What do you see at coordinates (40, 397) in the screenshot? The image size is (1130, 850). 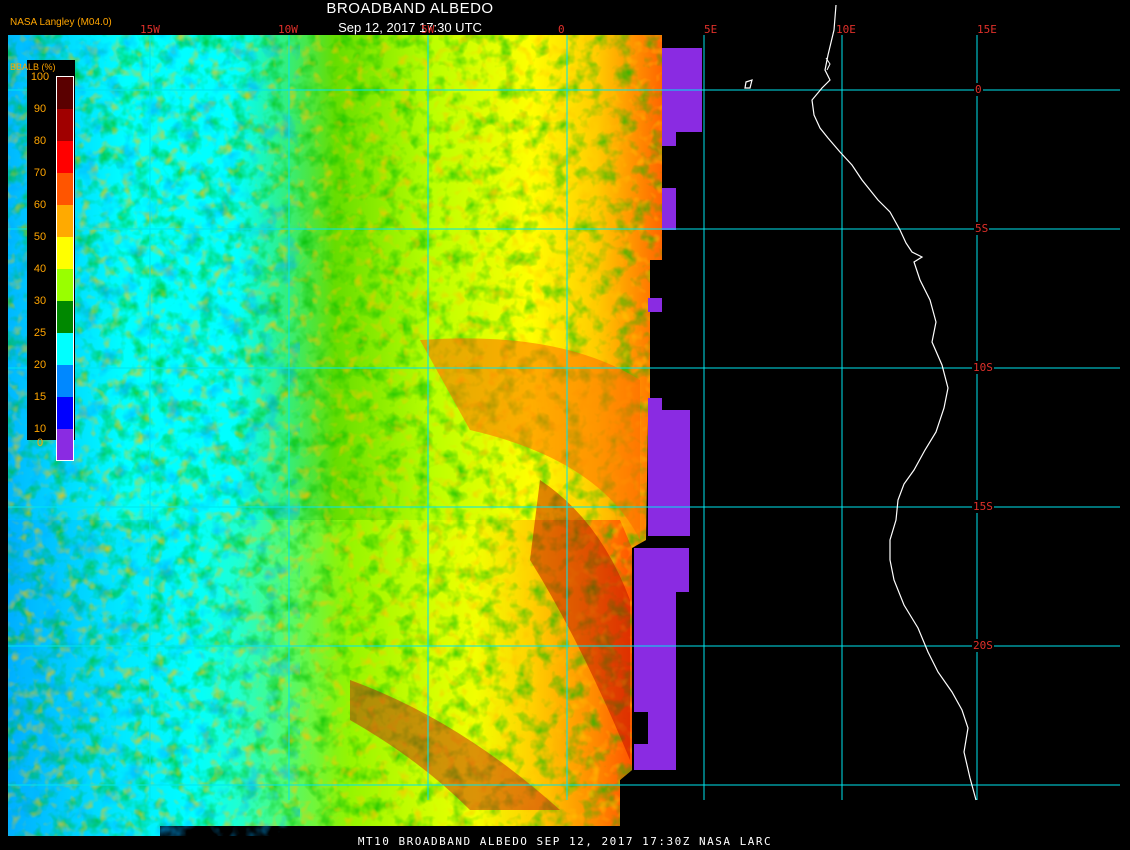 I see `legend-tick: 15` at bounding box center [40, 397].